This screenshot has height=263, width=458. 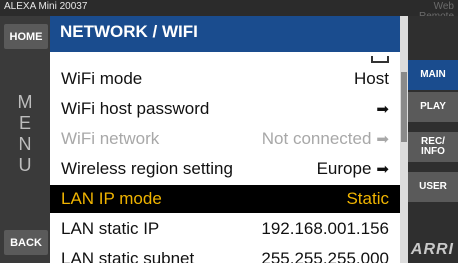 I want to click on row-value: Not connected, so click(x=316, y=138).